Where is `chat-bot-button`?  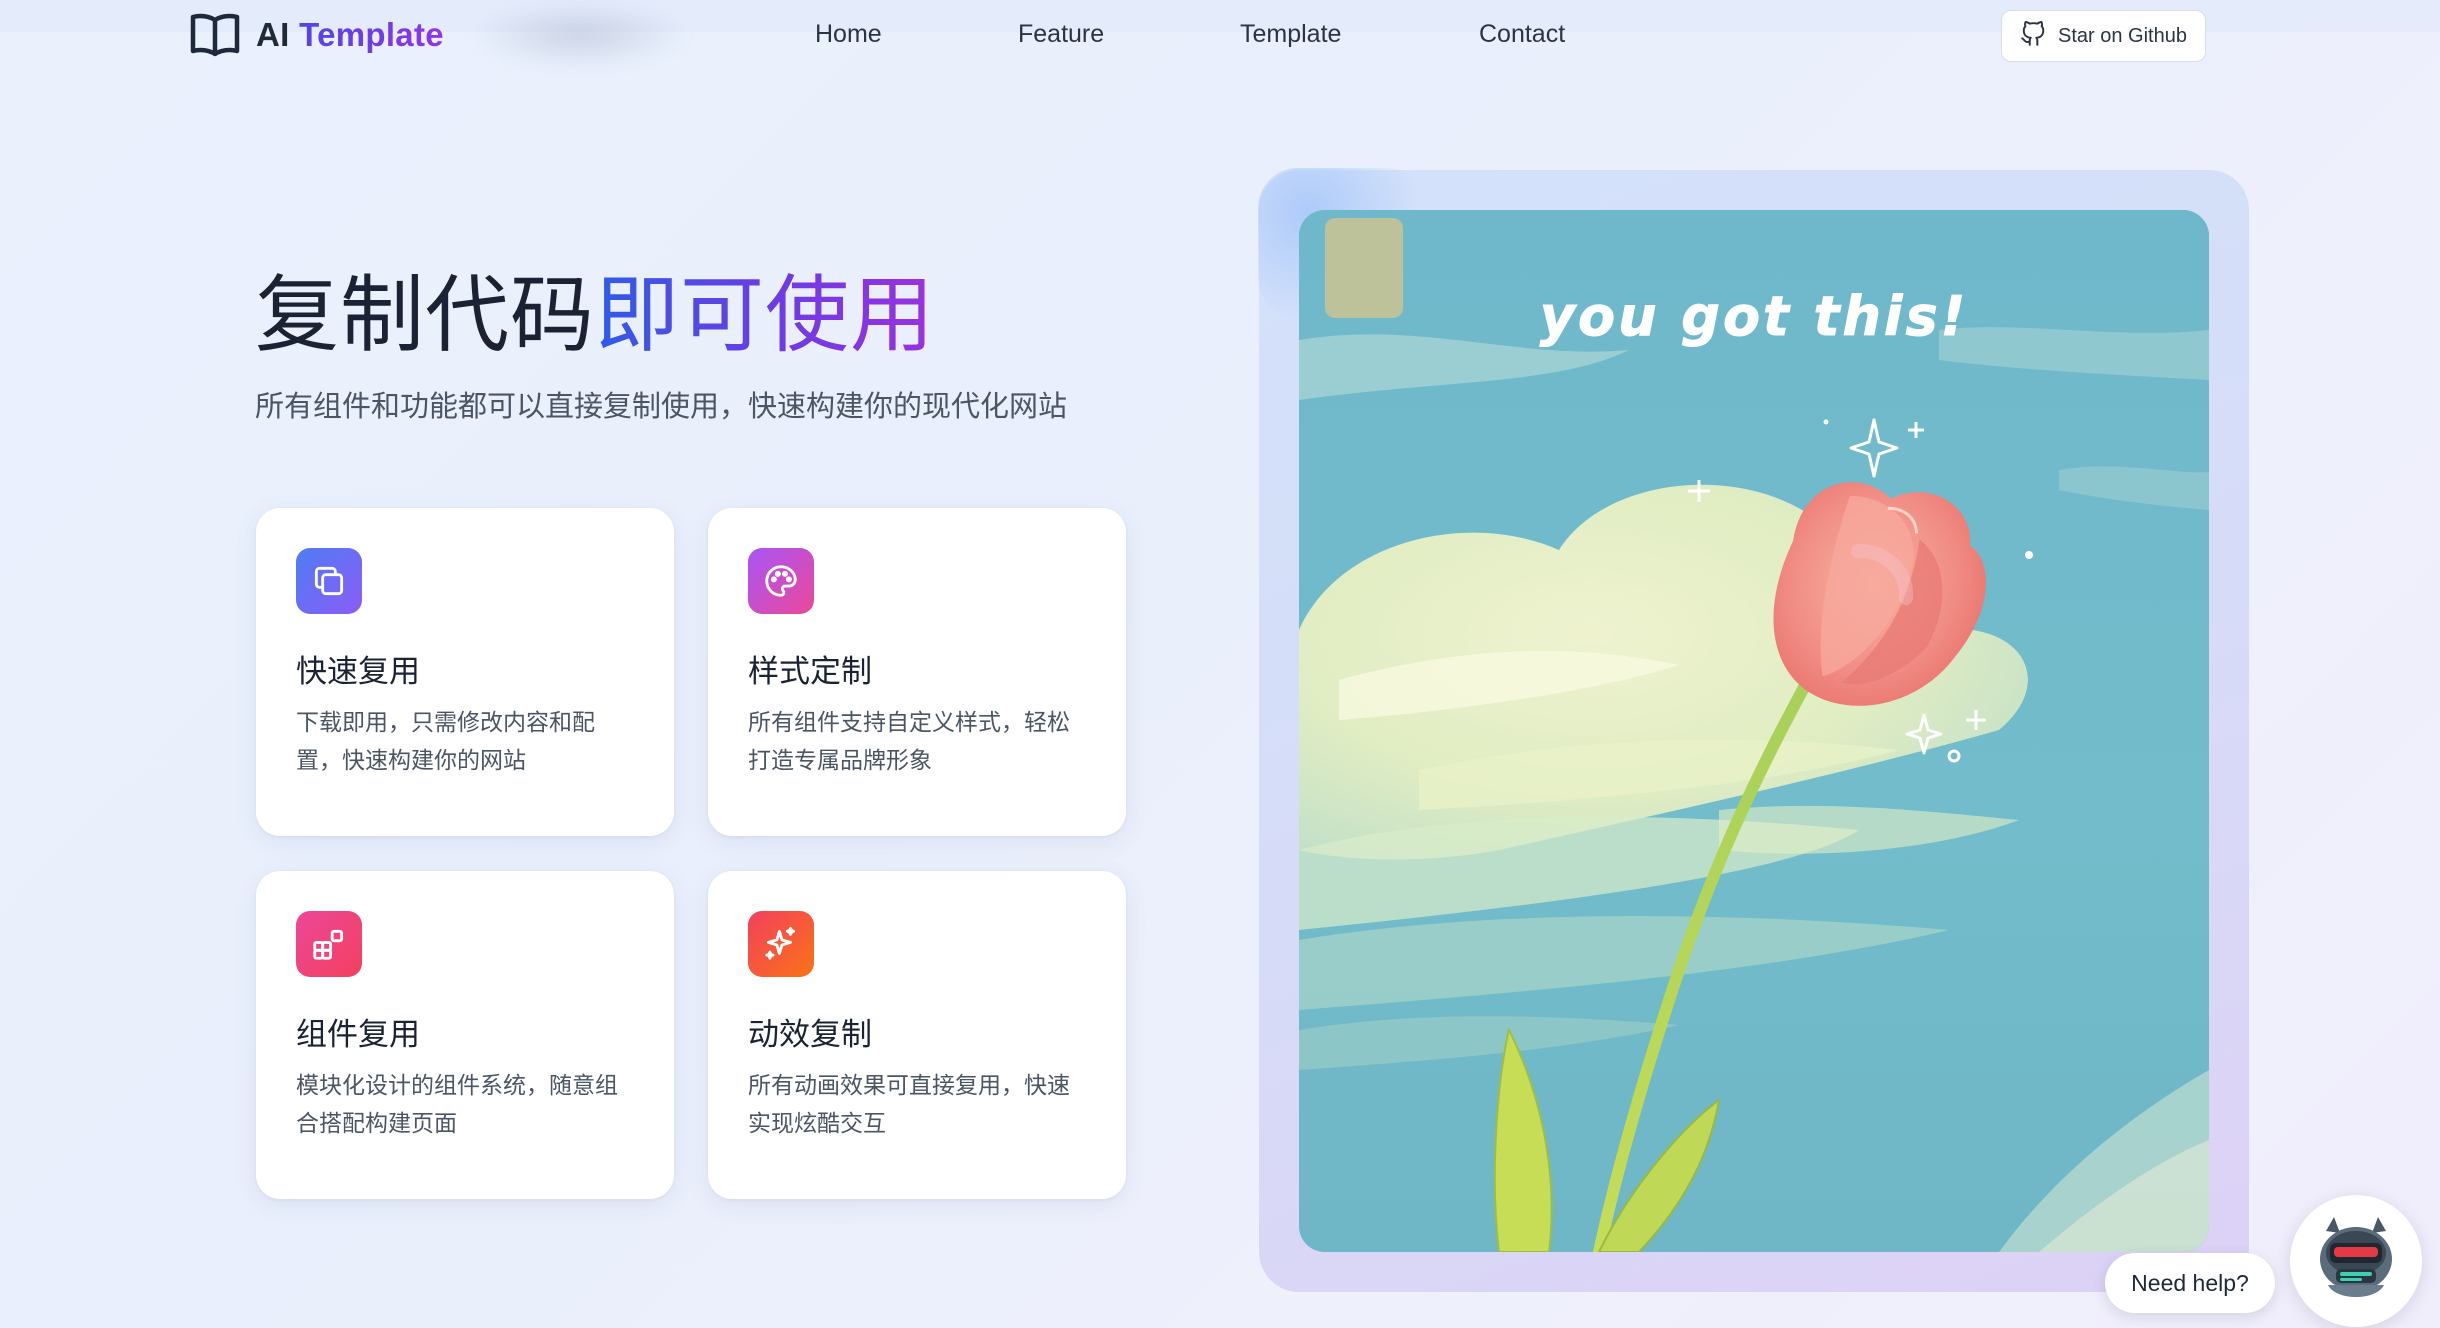
chat-bot-button is located at coordinates (2356, 1261).